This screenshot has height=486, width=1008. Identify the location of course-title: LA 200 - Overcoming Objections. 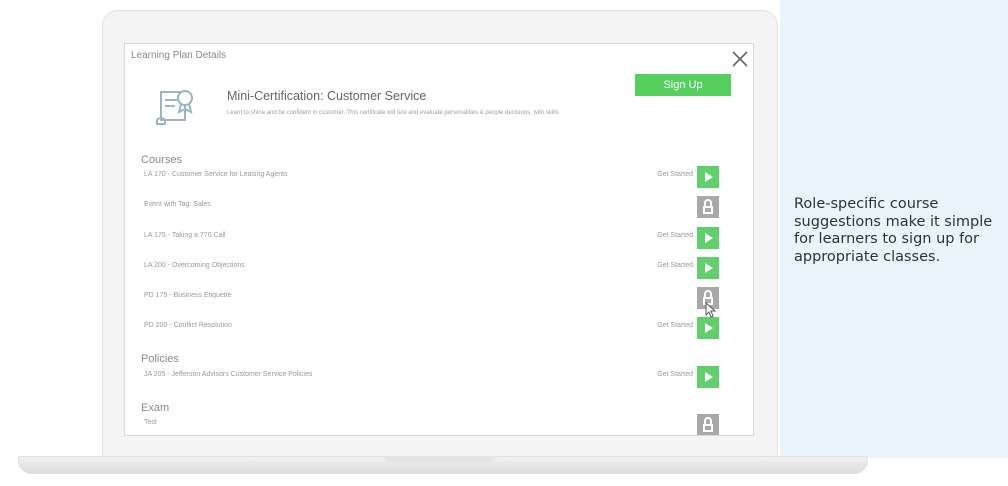
(194, 265).